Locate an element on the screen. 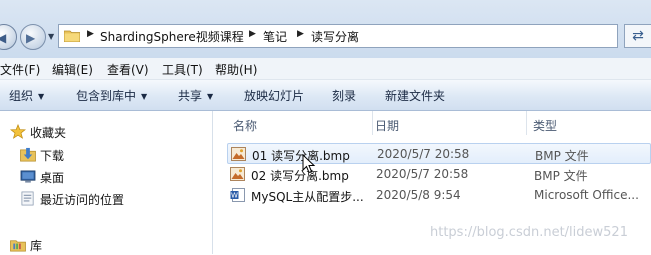 The height and width of the screenshot is (255, 651). svg-text: W is located at coordinates (234, 196).